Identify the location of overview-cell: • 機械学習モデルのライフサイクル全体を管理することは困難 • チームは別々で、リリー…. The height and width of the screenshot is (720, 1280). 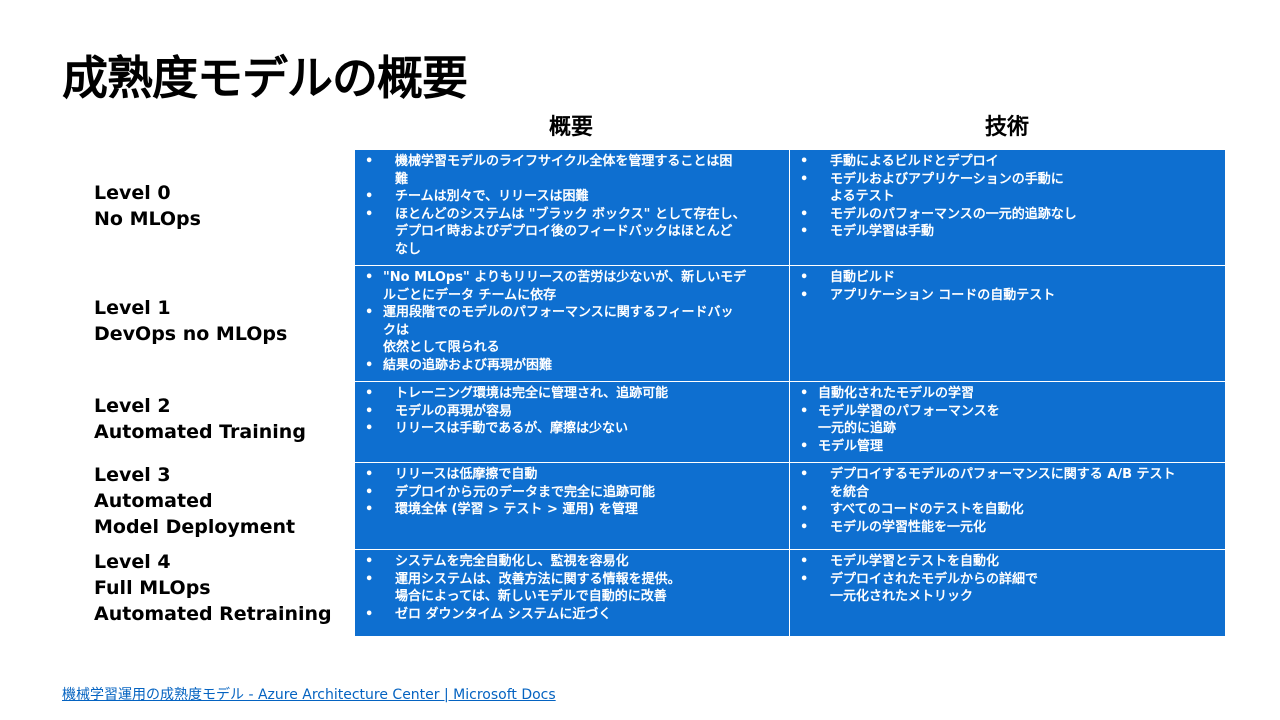
(572, 207).